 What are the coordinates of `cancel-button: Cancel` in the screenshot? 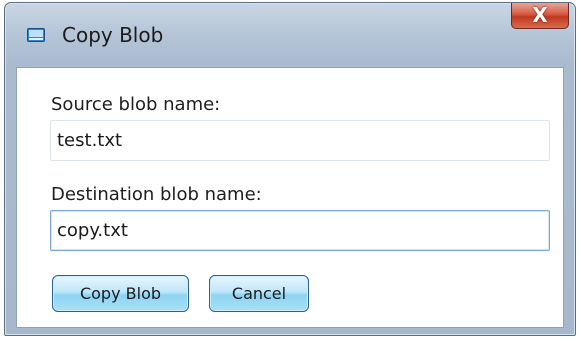 It's located at (259, 293).